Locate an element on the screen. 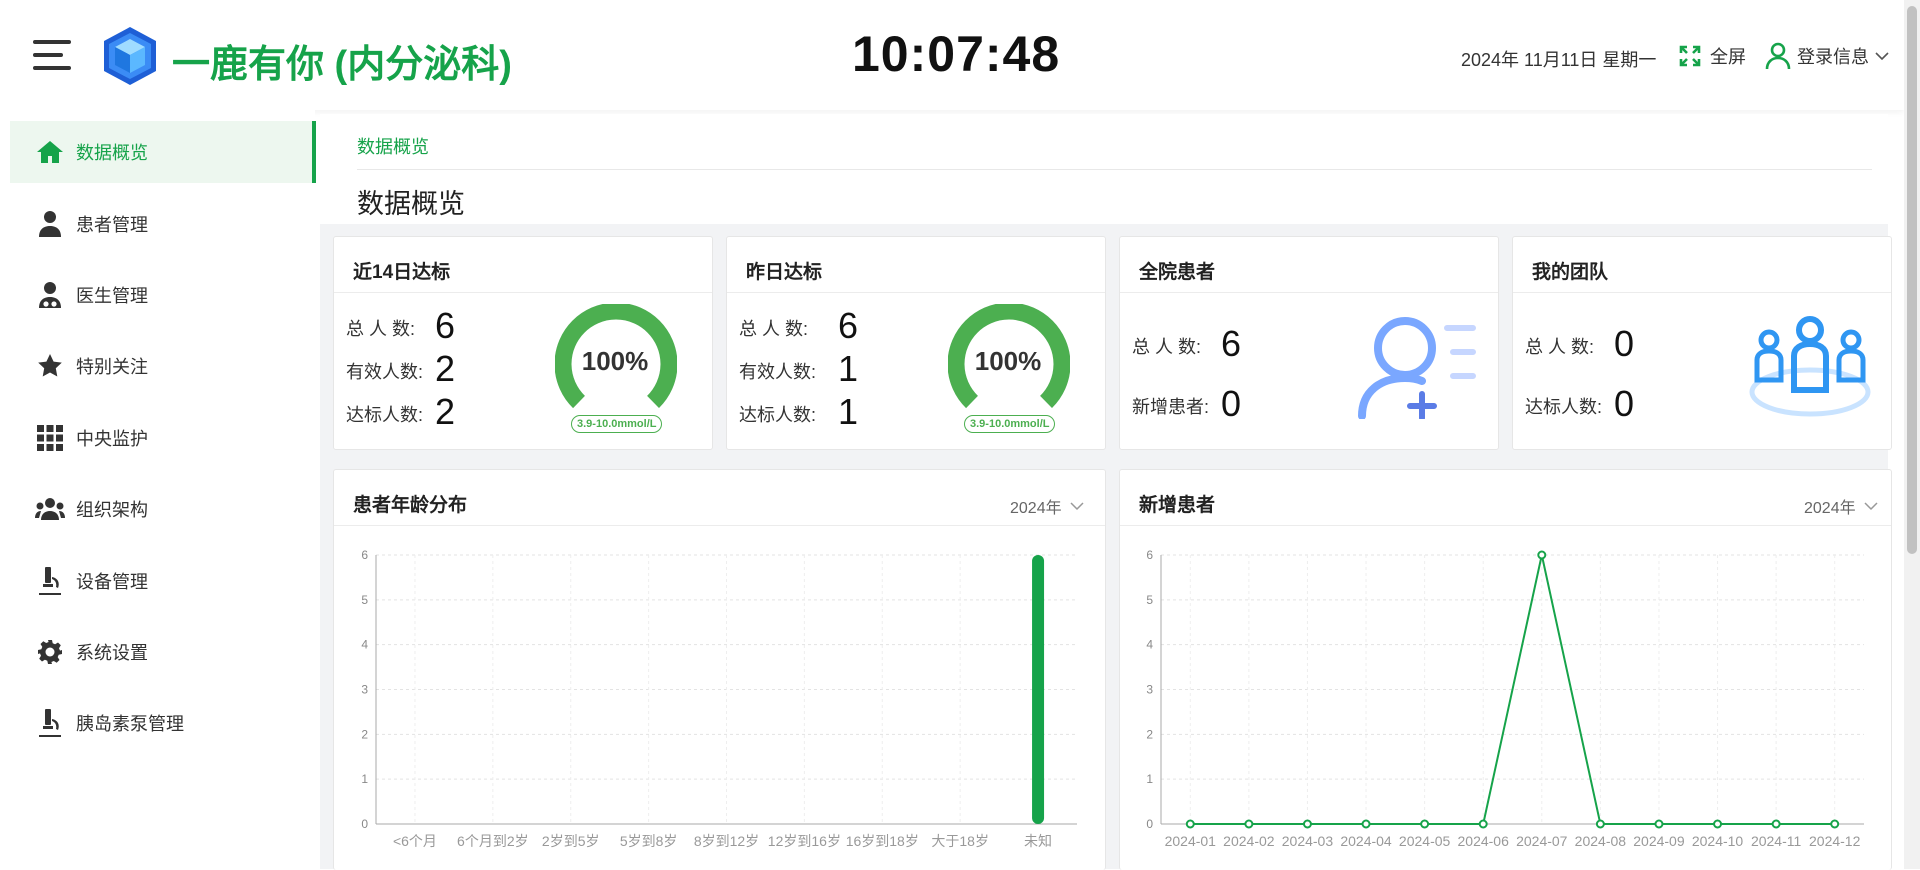 The image size is (1920, 870). star-icon is located at coordinates (50, 366).